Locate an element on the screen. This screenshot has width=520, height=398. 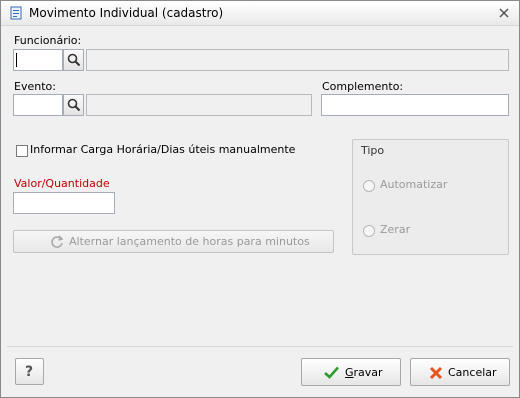
cancel-x-icon is located at coordinates (436, 373).